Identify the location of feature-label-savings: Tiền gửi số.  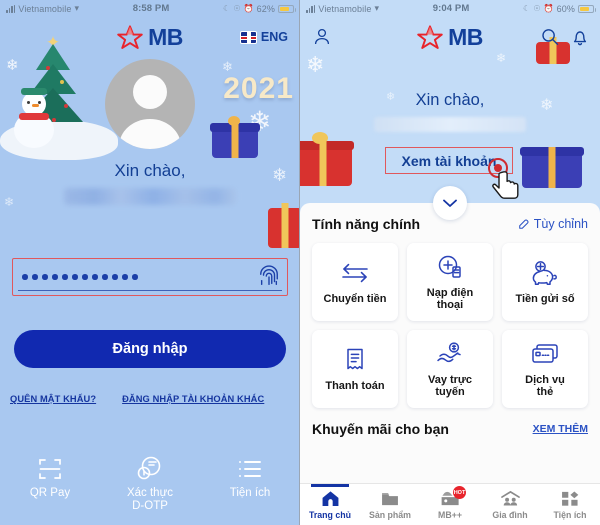
(545, 298).